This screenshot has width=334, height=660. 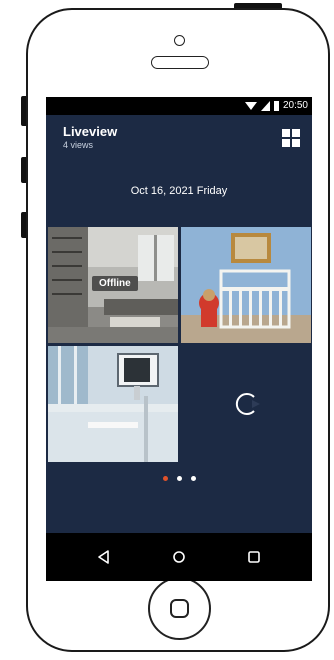 I want to click on front-camera, so click(x=179, y=40).